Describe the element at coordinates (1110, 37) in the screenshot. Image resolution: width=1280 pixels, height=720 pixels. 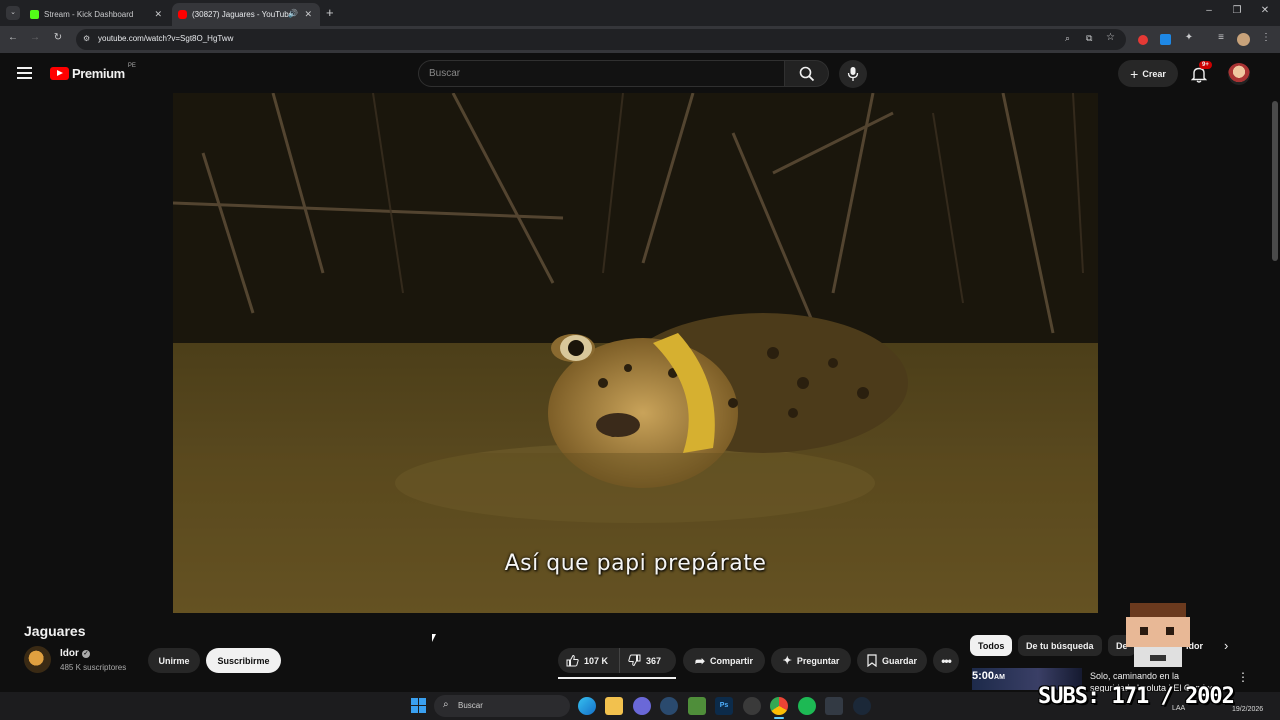
I see `bookmark-star-icon: ☆` at that location.